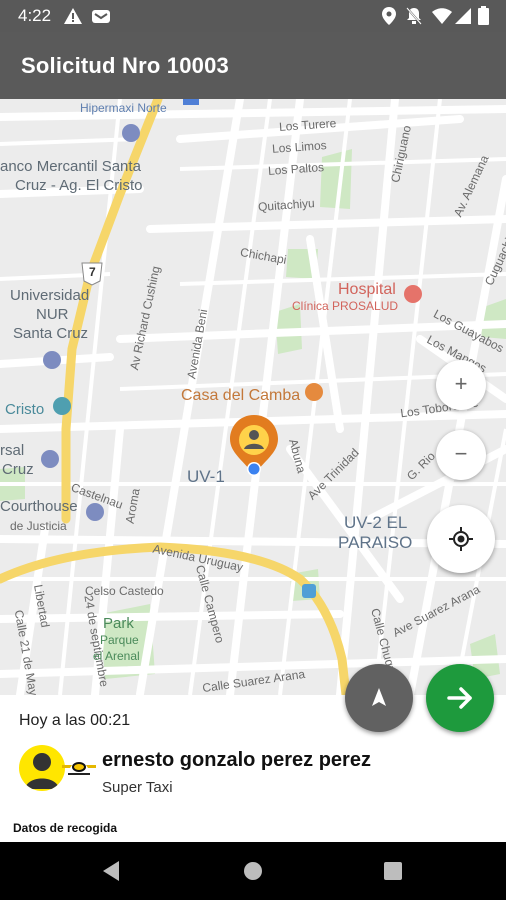 This screenshot has height=900, width=506. Describe the element at coordinates (92, 272) in the screenshot. I see `route-shield-label: 7` at that location.